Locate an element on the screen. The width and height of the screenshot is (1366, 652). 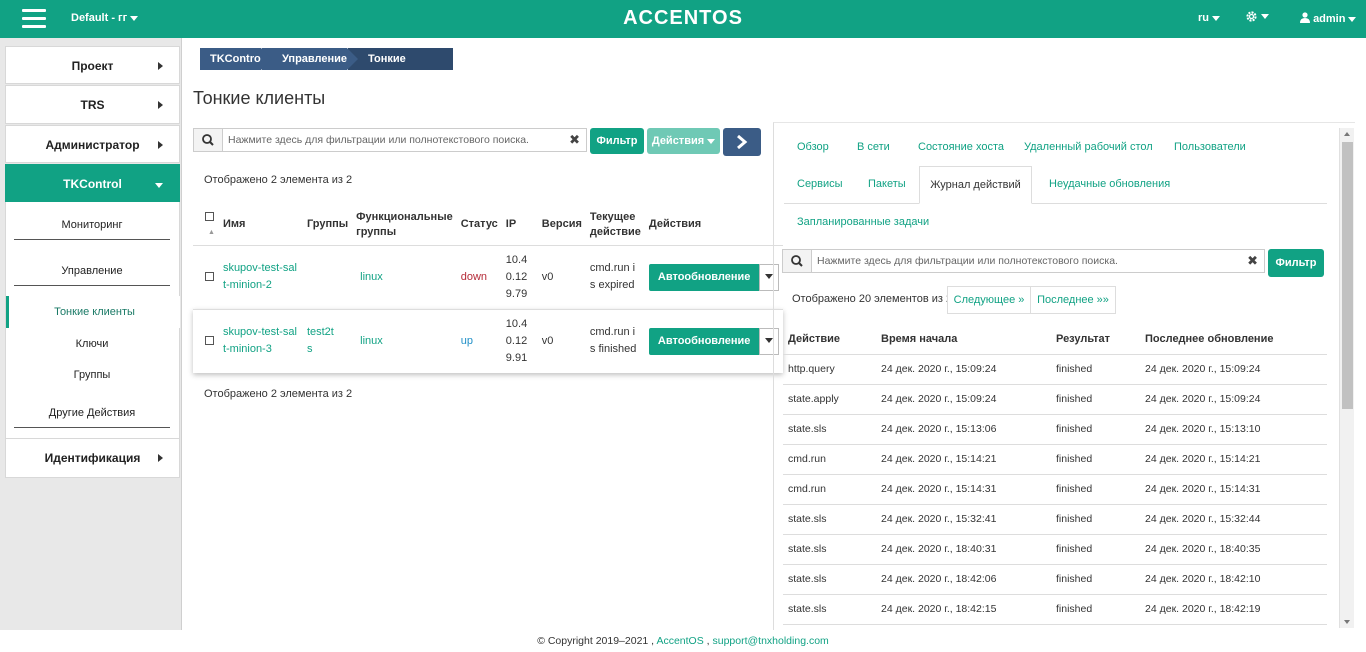
col-func-groups: Функциональные группы is located at coordinates (404, 225).